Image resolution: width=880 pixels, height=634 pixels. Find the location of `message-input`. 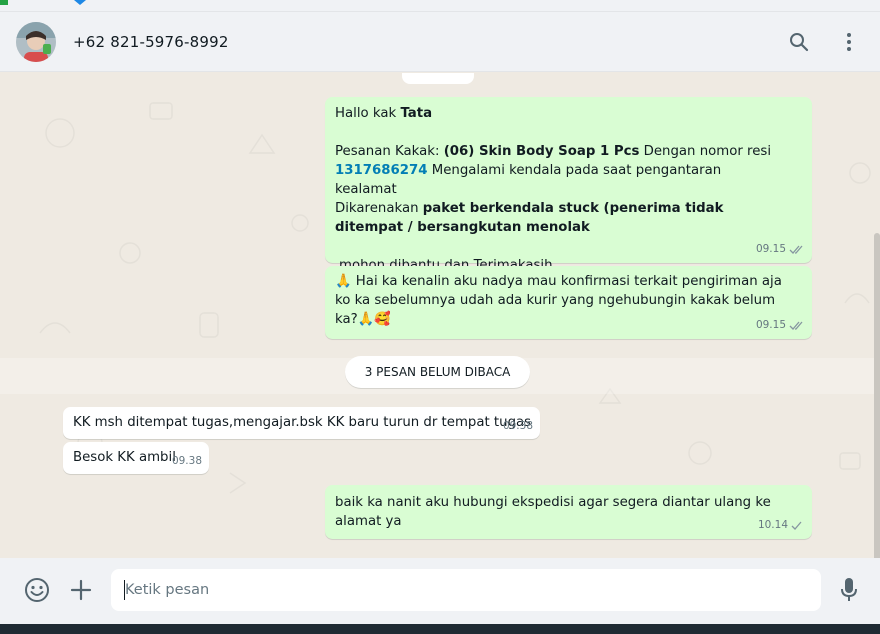

message-input is located at coordinates (466, 590).